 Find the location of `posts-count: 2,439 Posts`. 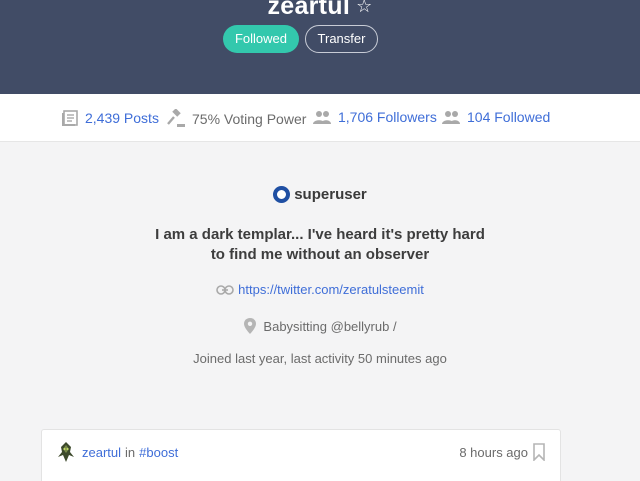

posts-count: 2,439 Posts is located at coordinates (122, 118).